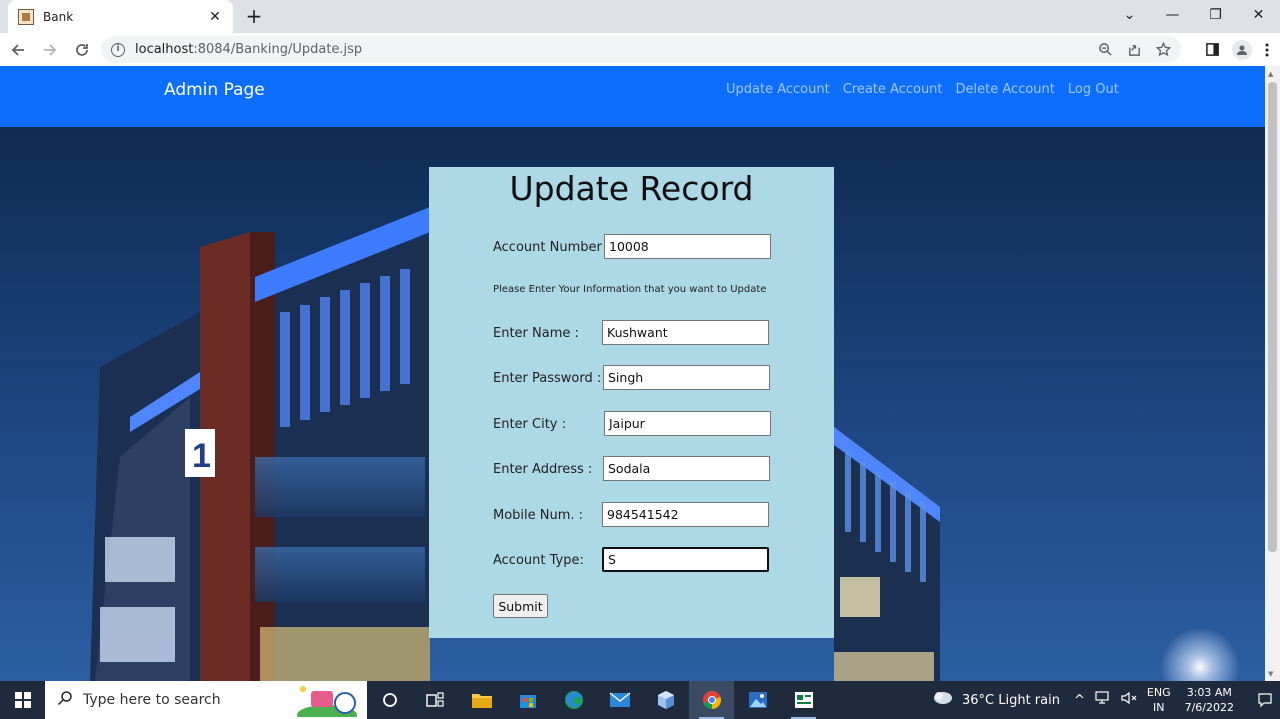 This screenshot has height=719, width=1280. I want to click on scroll-up-icon: ▲, so click(1270, 74).